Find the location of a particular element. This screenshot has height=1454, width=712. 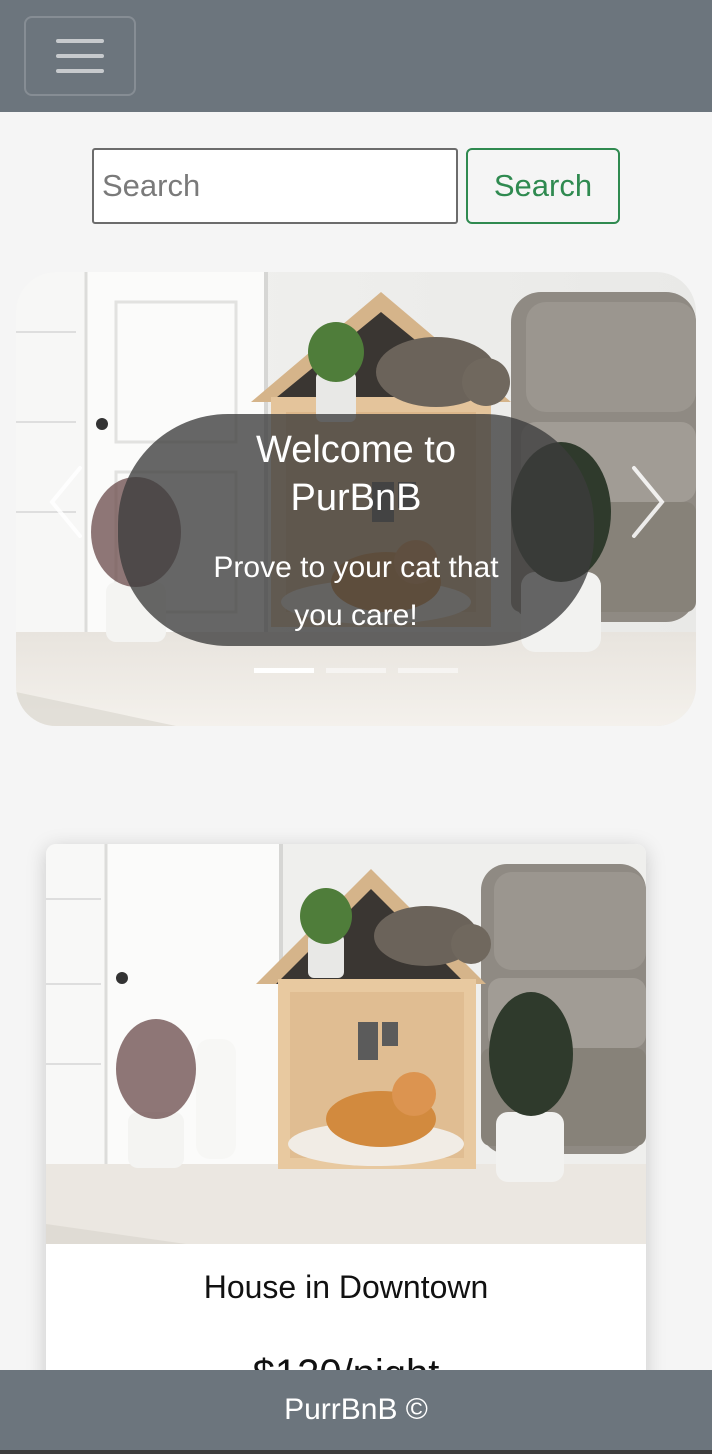

footer-edge is located at coordinates (356, 1452).